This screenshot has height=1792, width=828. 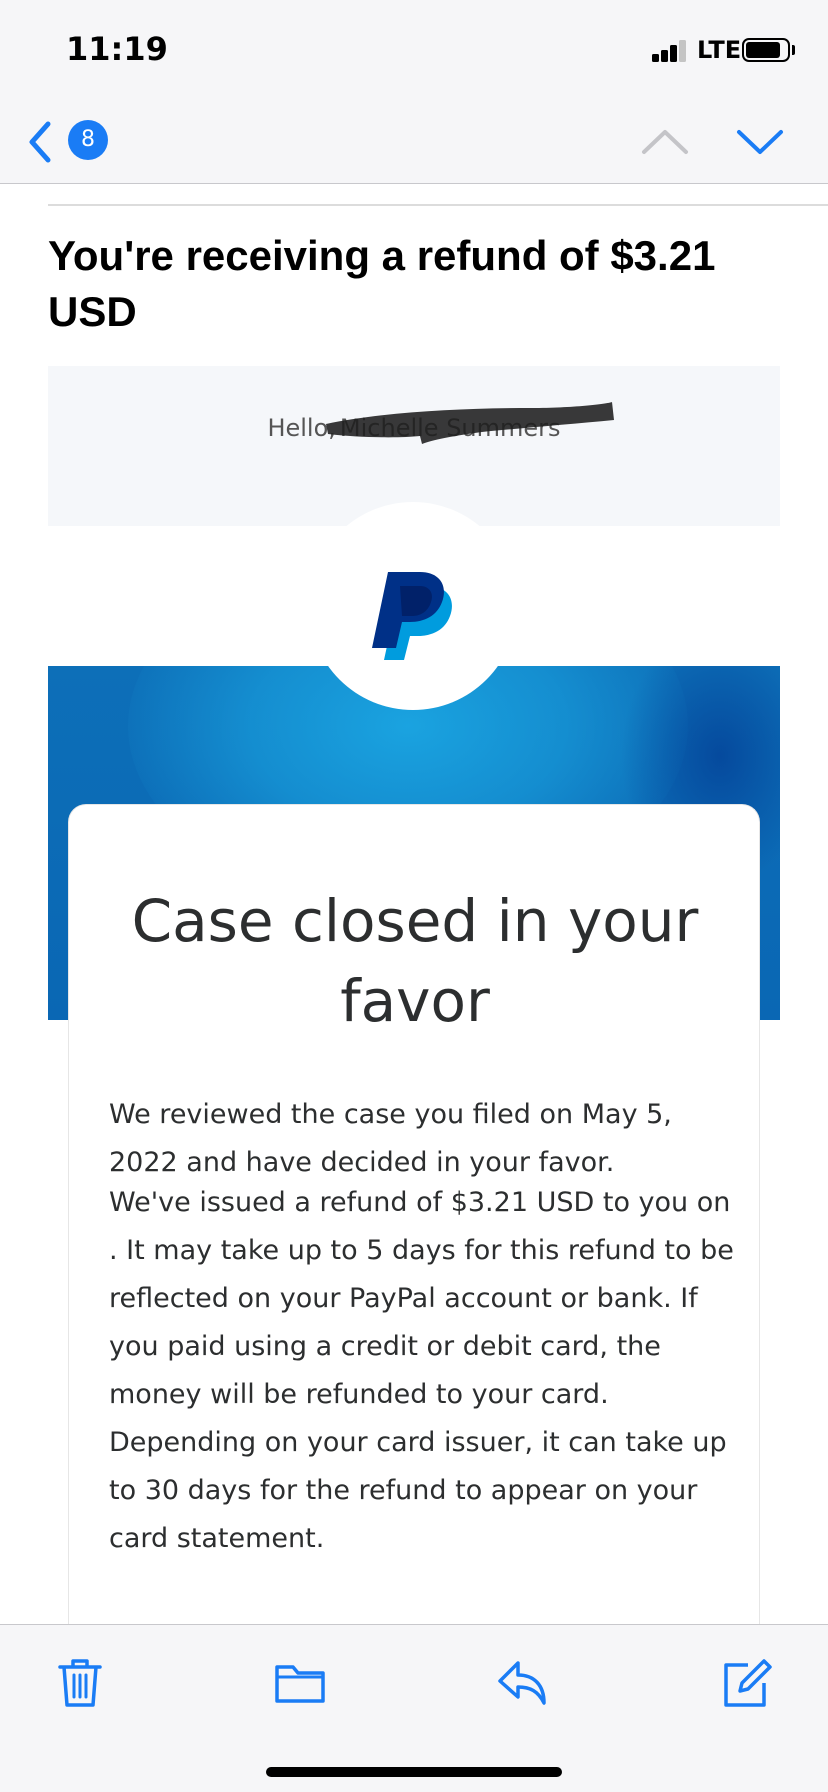 I want to click on chevron-down-icon, so click(x=760, y=142).